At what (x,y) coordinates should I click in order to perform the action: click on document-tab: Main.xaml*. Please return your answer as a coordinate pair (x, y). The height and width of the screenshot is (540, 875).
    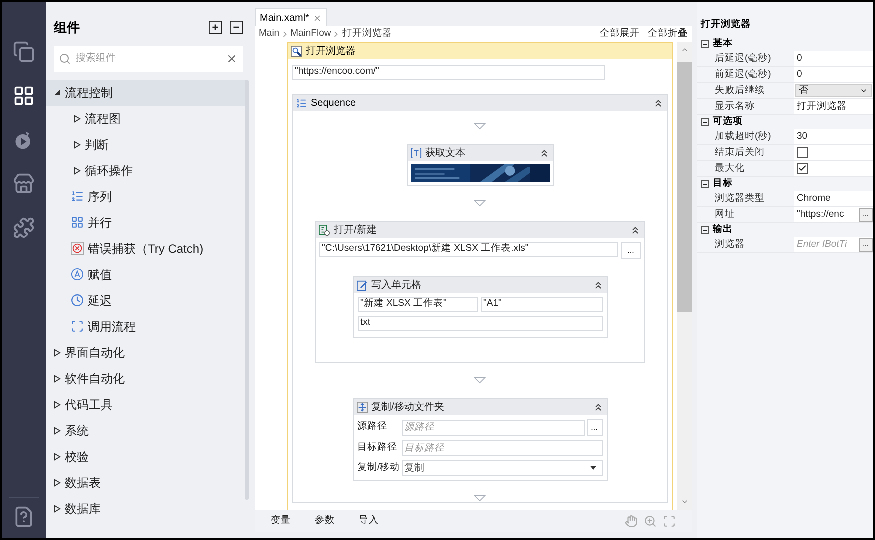
    Looking at the image, I should click on (291, 18).